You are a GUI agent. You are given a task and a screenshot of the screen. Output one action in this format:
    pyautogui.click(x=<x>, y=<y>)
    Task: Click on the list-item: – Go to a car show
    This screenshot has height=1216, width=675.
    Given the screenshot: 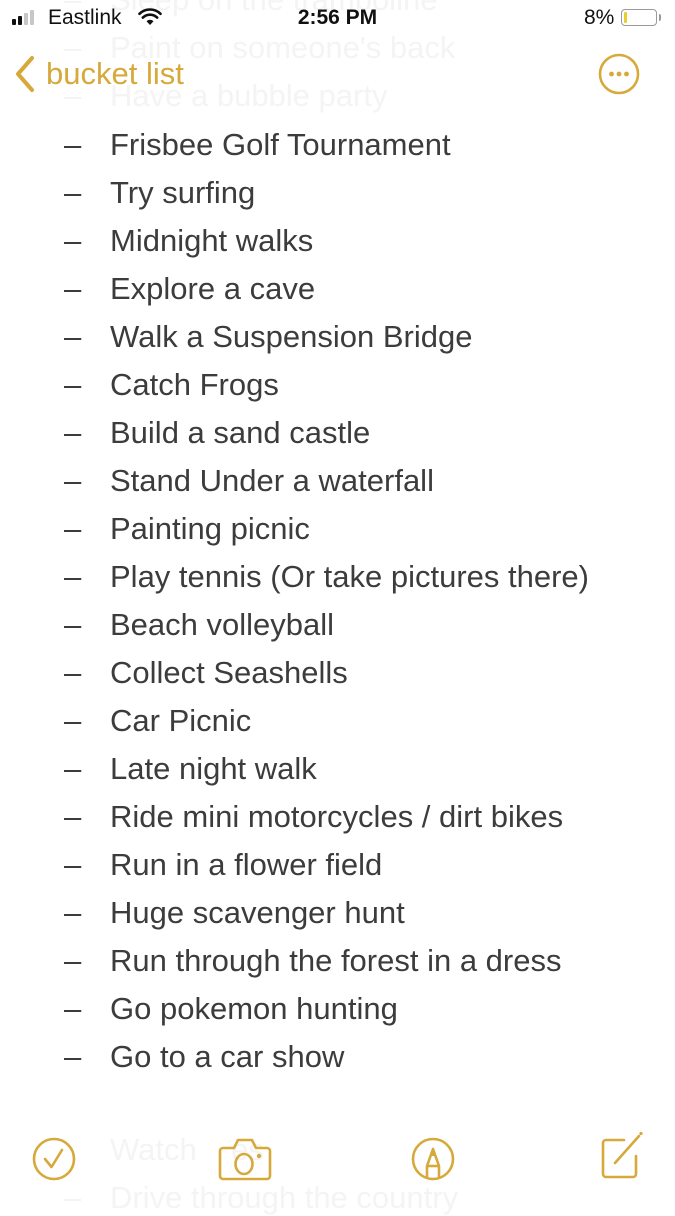 What is the action you would take?
    pyautogui.click(x=337, y=1057)
    